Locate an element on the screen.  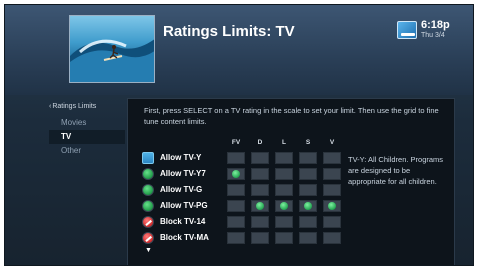
sidebar-back: ‹ Ratings Limits is located at coordinates (87, 106).